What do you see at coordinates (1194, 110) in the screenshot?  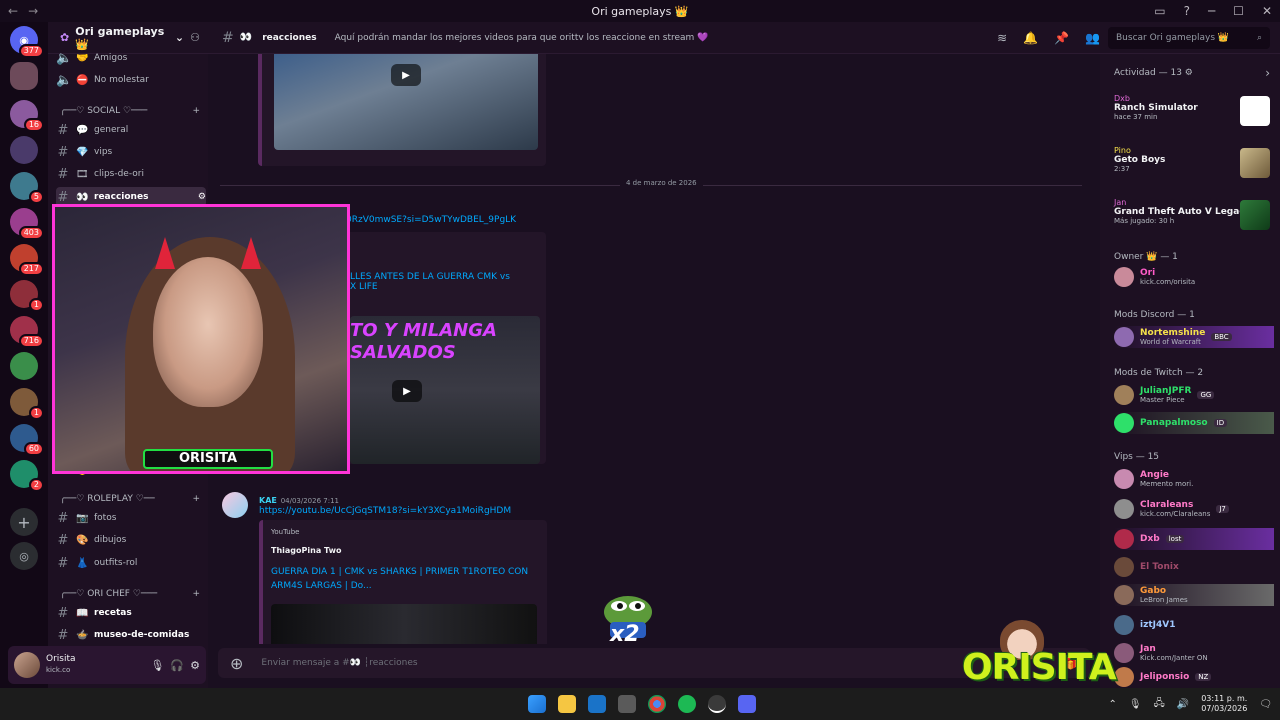 I see `activity-card: Dxb Ranch Simulator hace 37 min` at bounding box center [1194, 110].